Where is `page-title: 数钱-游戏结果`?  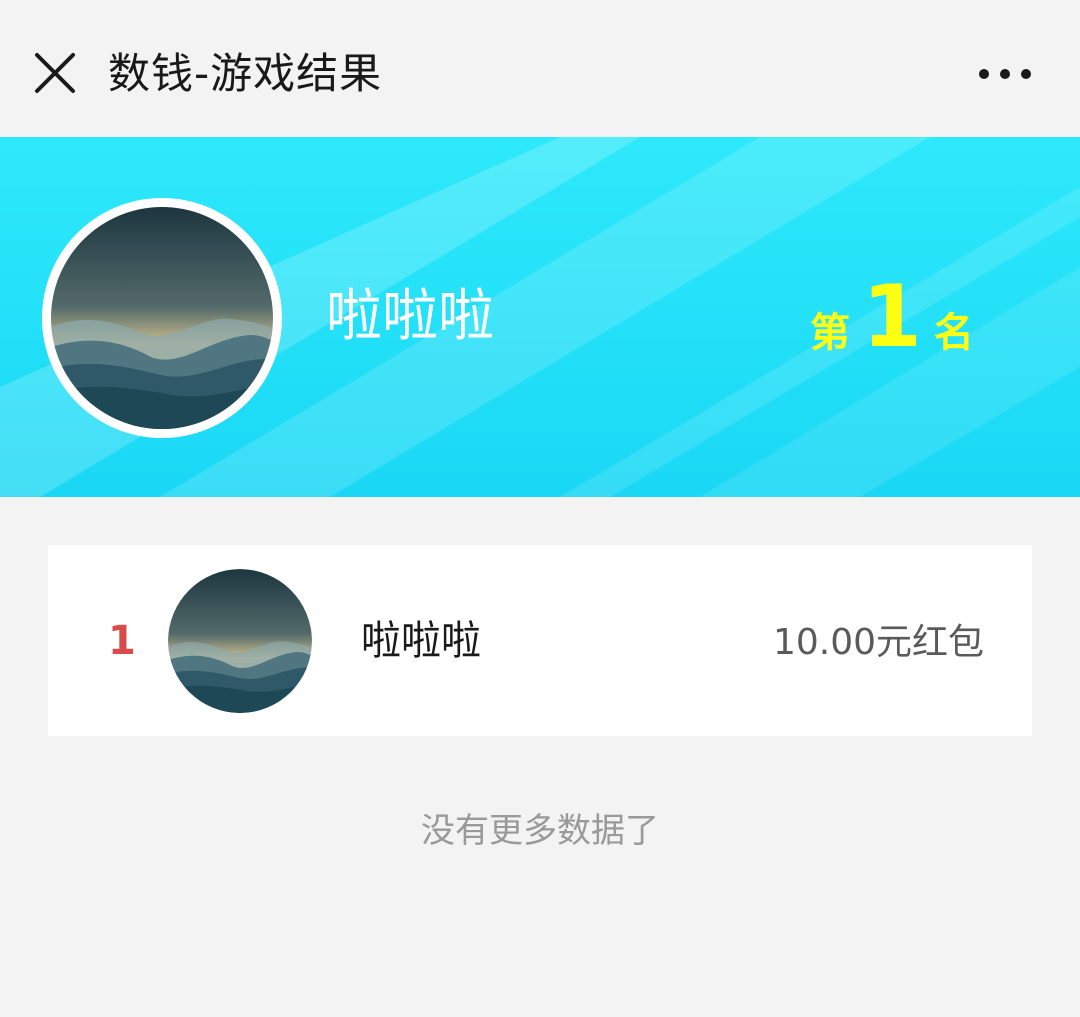 page-title: 数钱-游戏结果 is located at coordinates (245, 73).